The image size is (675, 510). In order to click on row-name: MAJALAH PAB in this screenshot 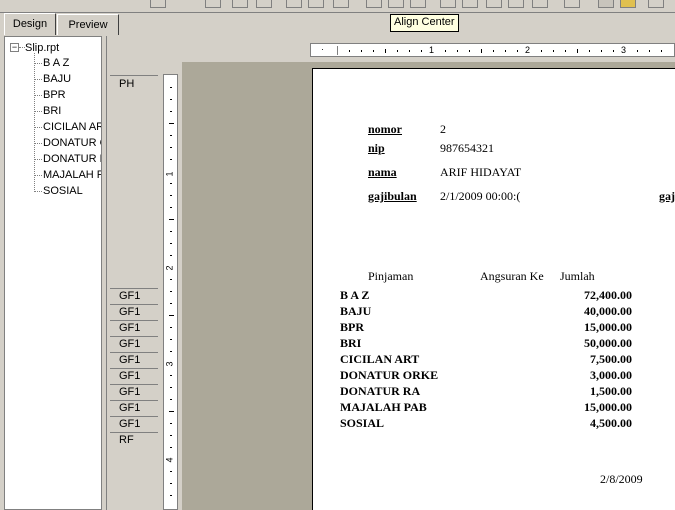, I will do `click(390, 407)`.